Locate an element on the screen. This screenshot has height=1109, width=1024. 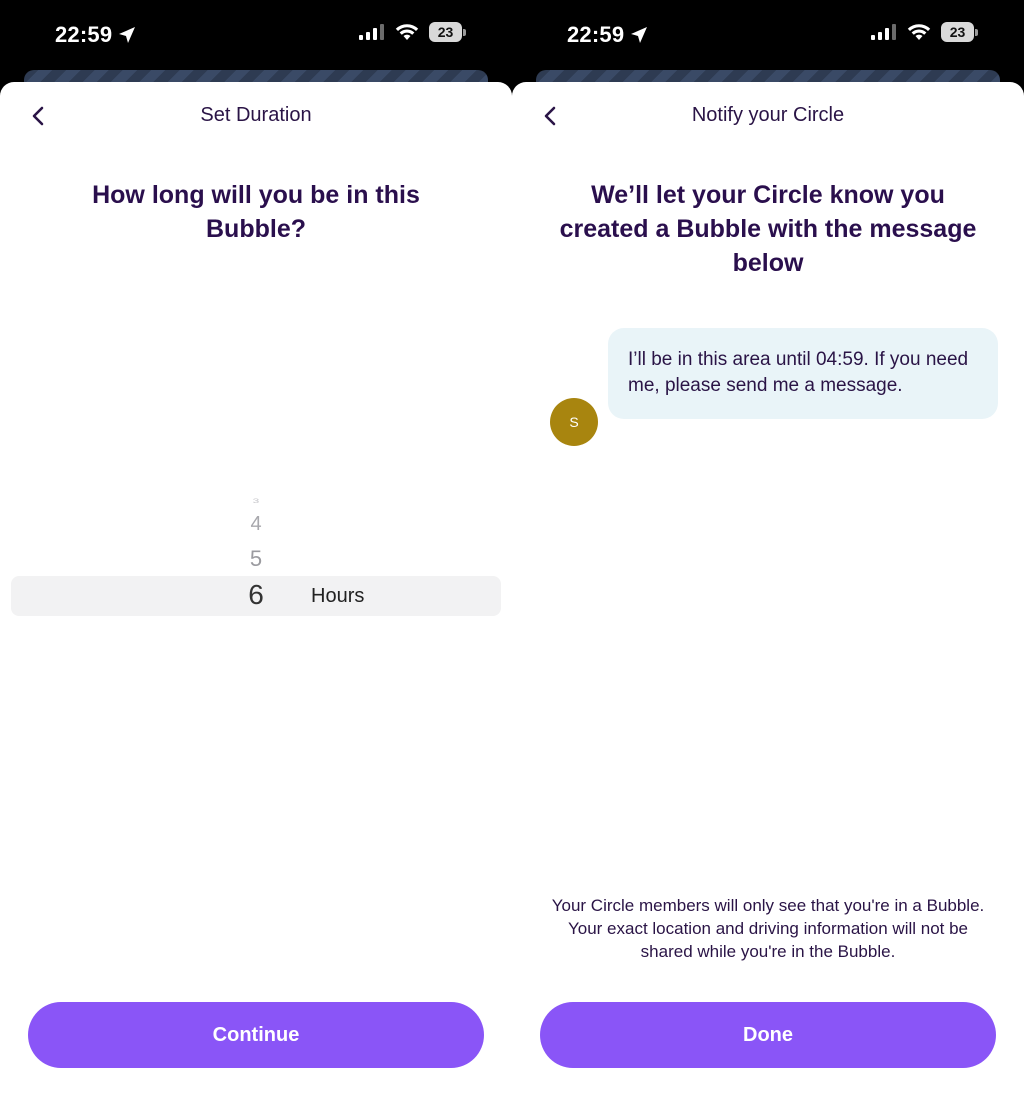
avatar: S is located at coordinates (574, 422).